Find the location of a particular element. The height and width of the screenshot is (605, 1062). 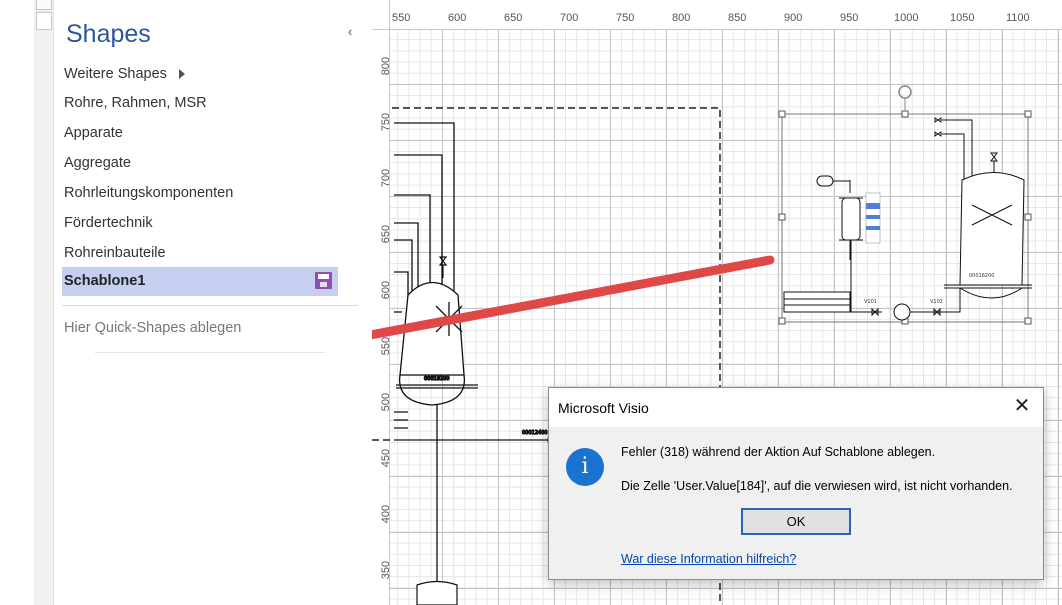

scroll-arrow is located at coordinates (44, 21).